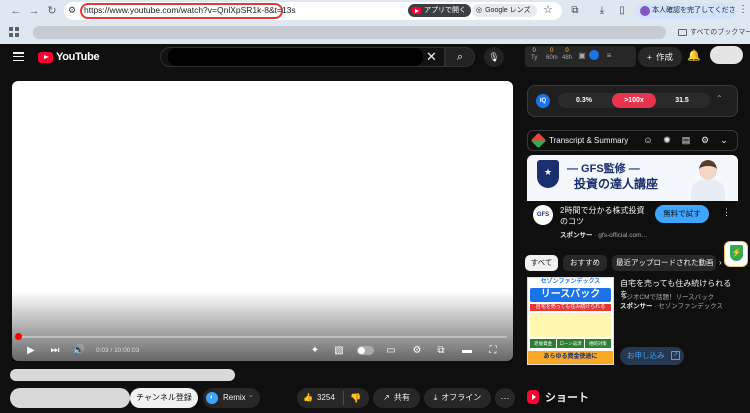 The image size is (750, 413). What do you see at coordinates (622, 11) in the screenshot?
I see `sidebar-icon: ▯` at bounding box center [622, 11].